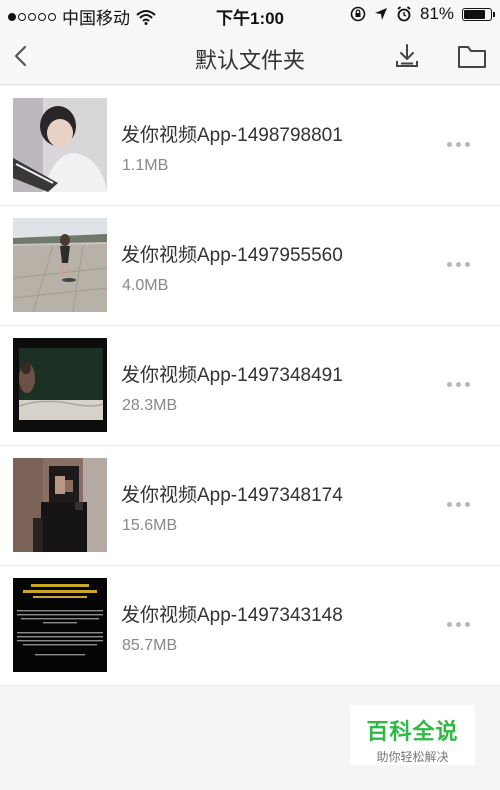  What do you see at coordinates (150, 405) in the screenshot?
I see `file-size: 28.3MB` at bounding box center [150, 405].